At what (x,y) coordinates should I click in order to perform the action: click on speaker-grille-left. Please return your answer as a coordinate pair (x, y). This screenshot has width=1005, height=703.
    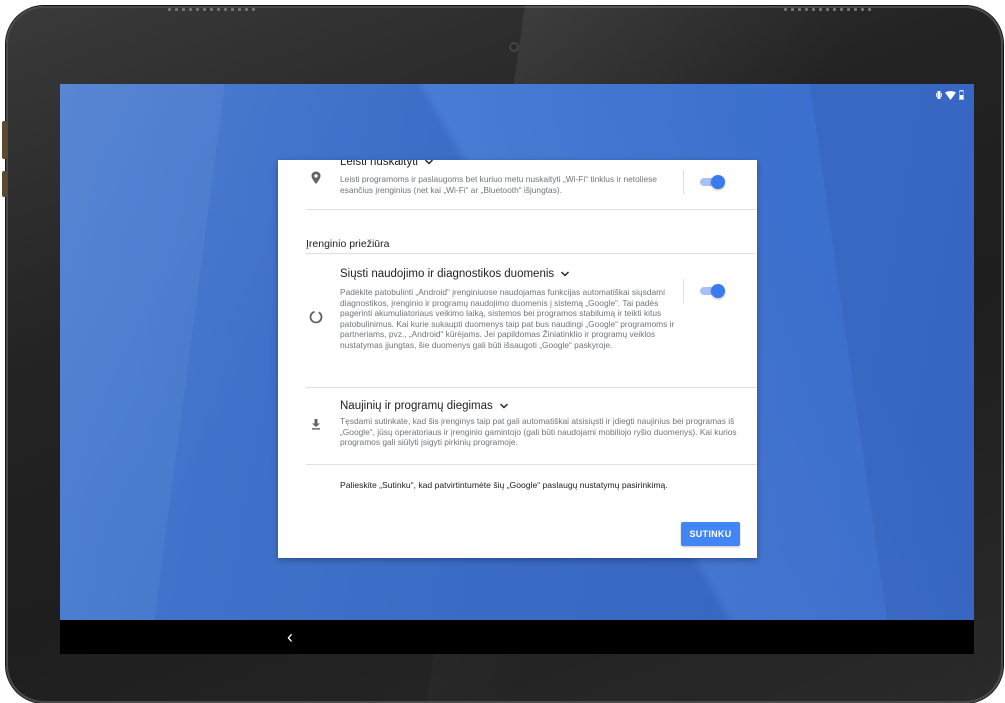
    Looking at the image, I should click on (211, 9).